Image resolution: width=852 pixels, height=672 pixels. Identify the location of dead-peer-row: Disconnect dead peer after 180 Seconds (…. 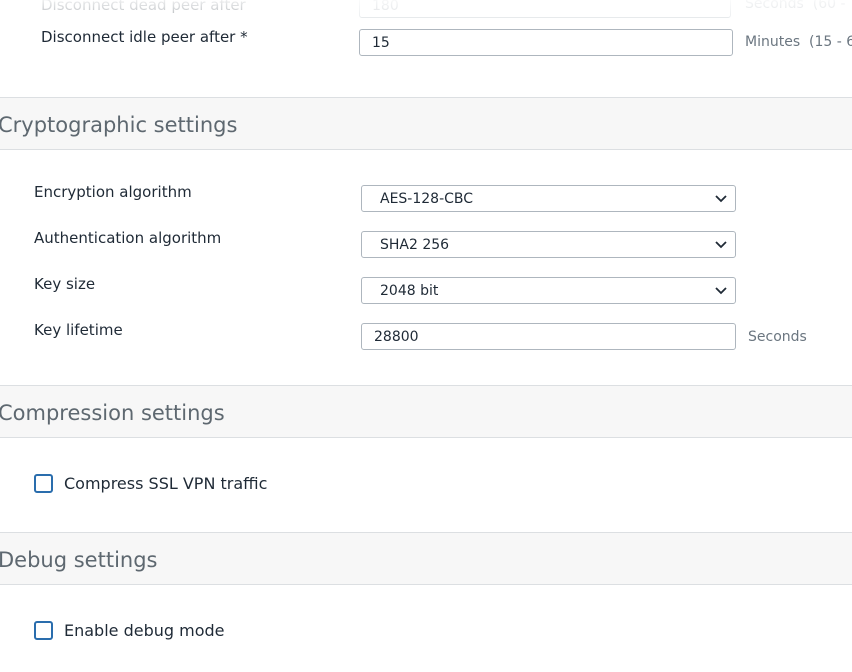
(426, 9).